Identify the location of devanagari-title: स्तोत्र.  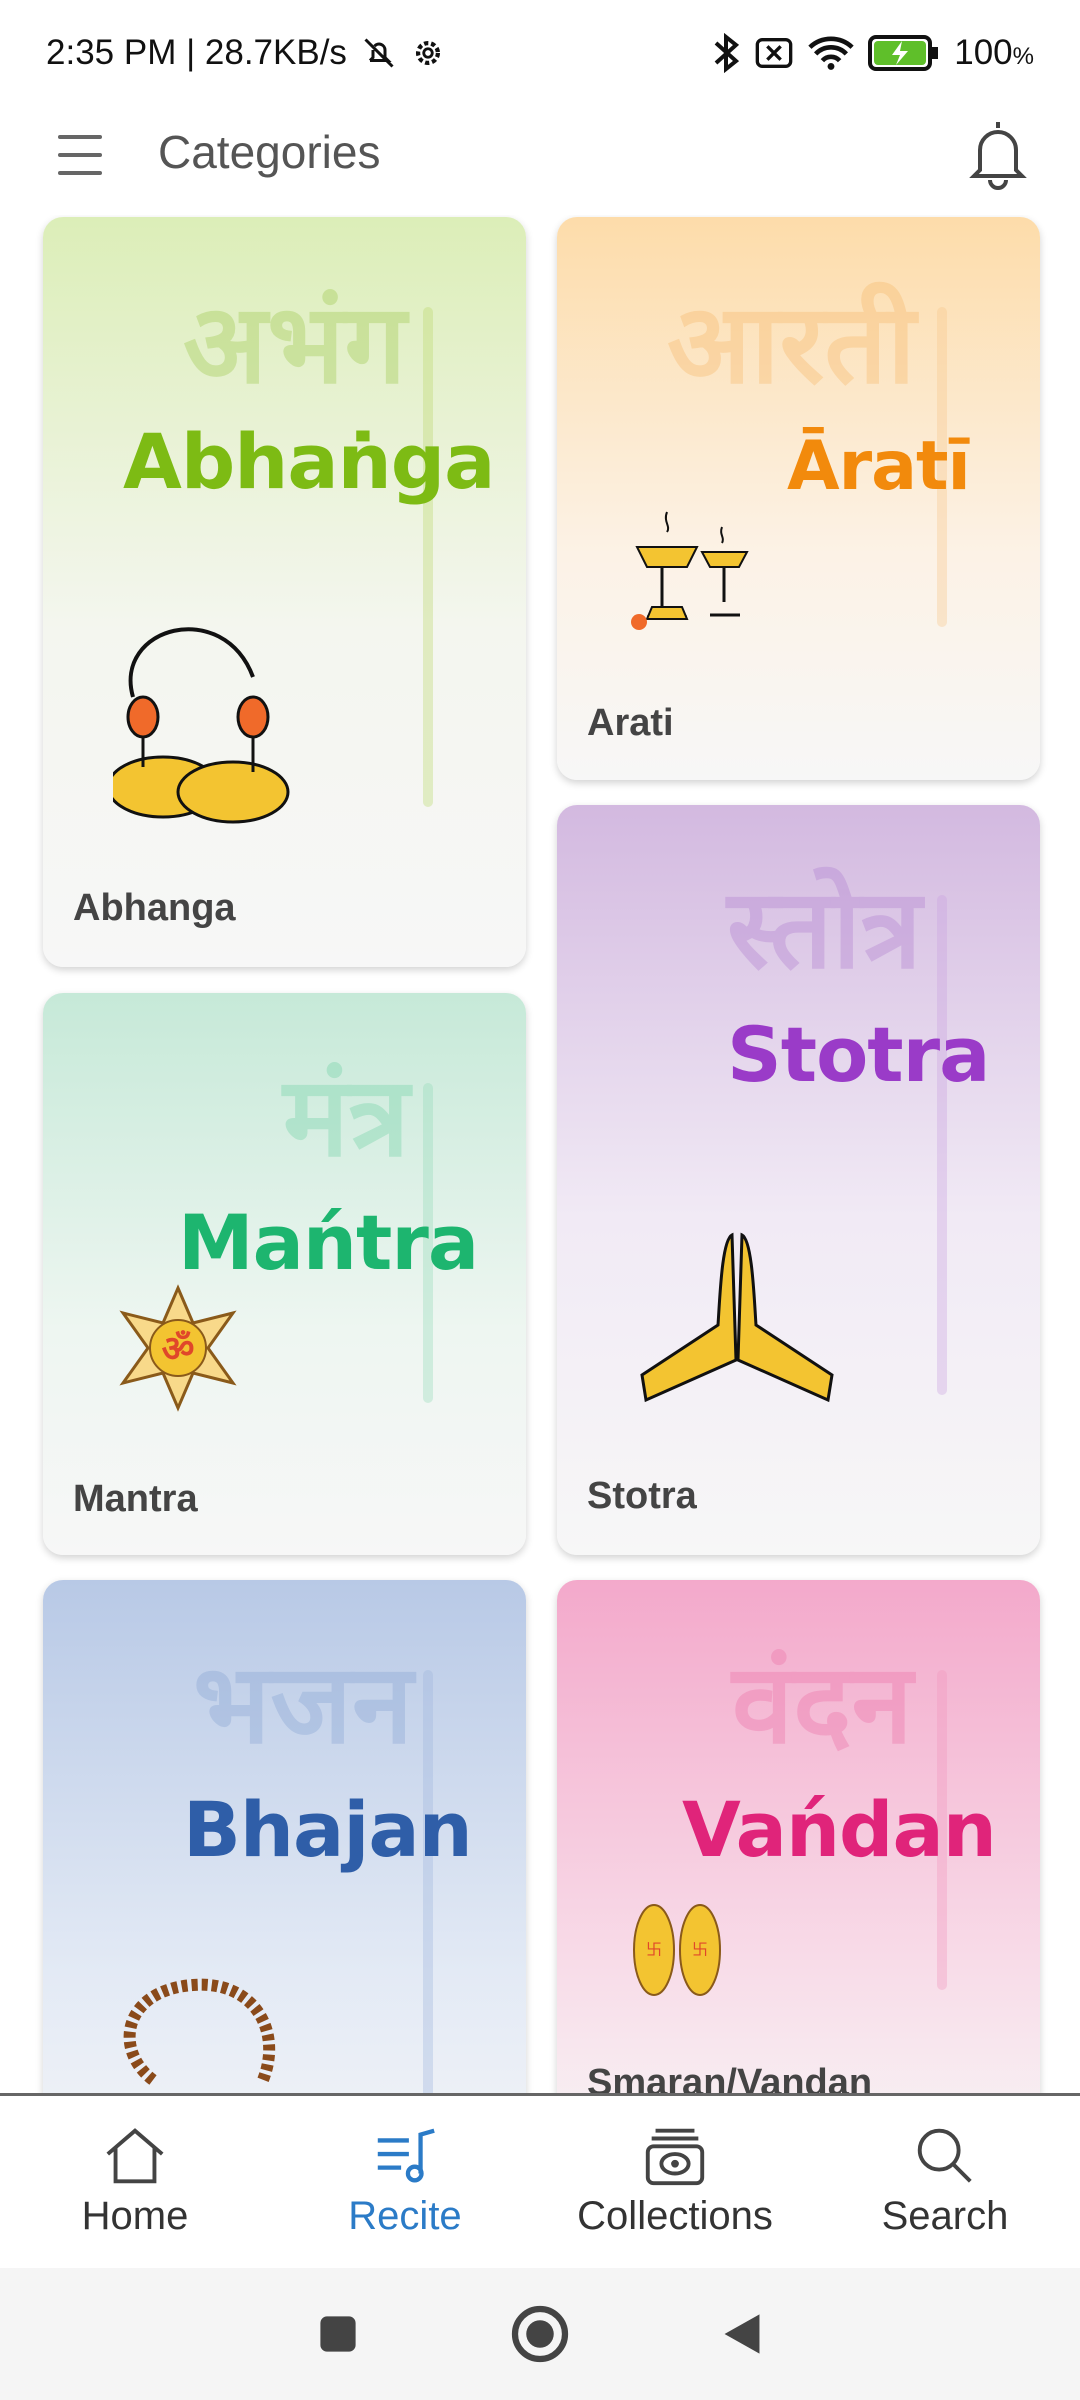
(824, 928).